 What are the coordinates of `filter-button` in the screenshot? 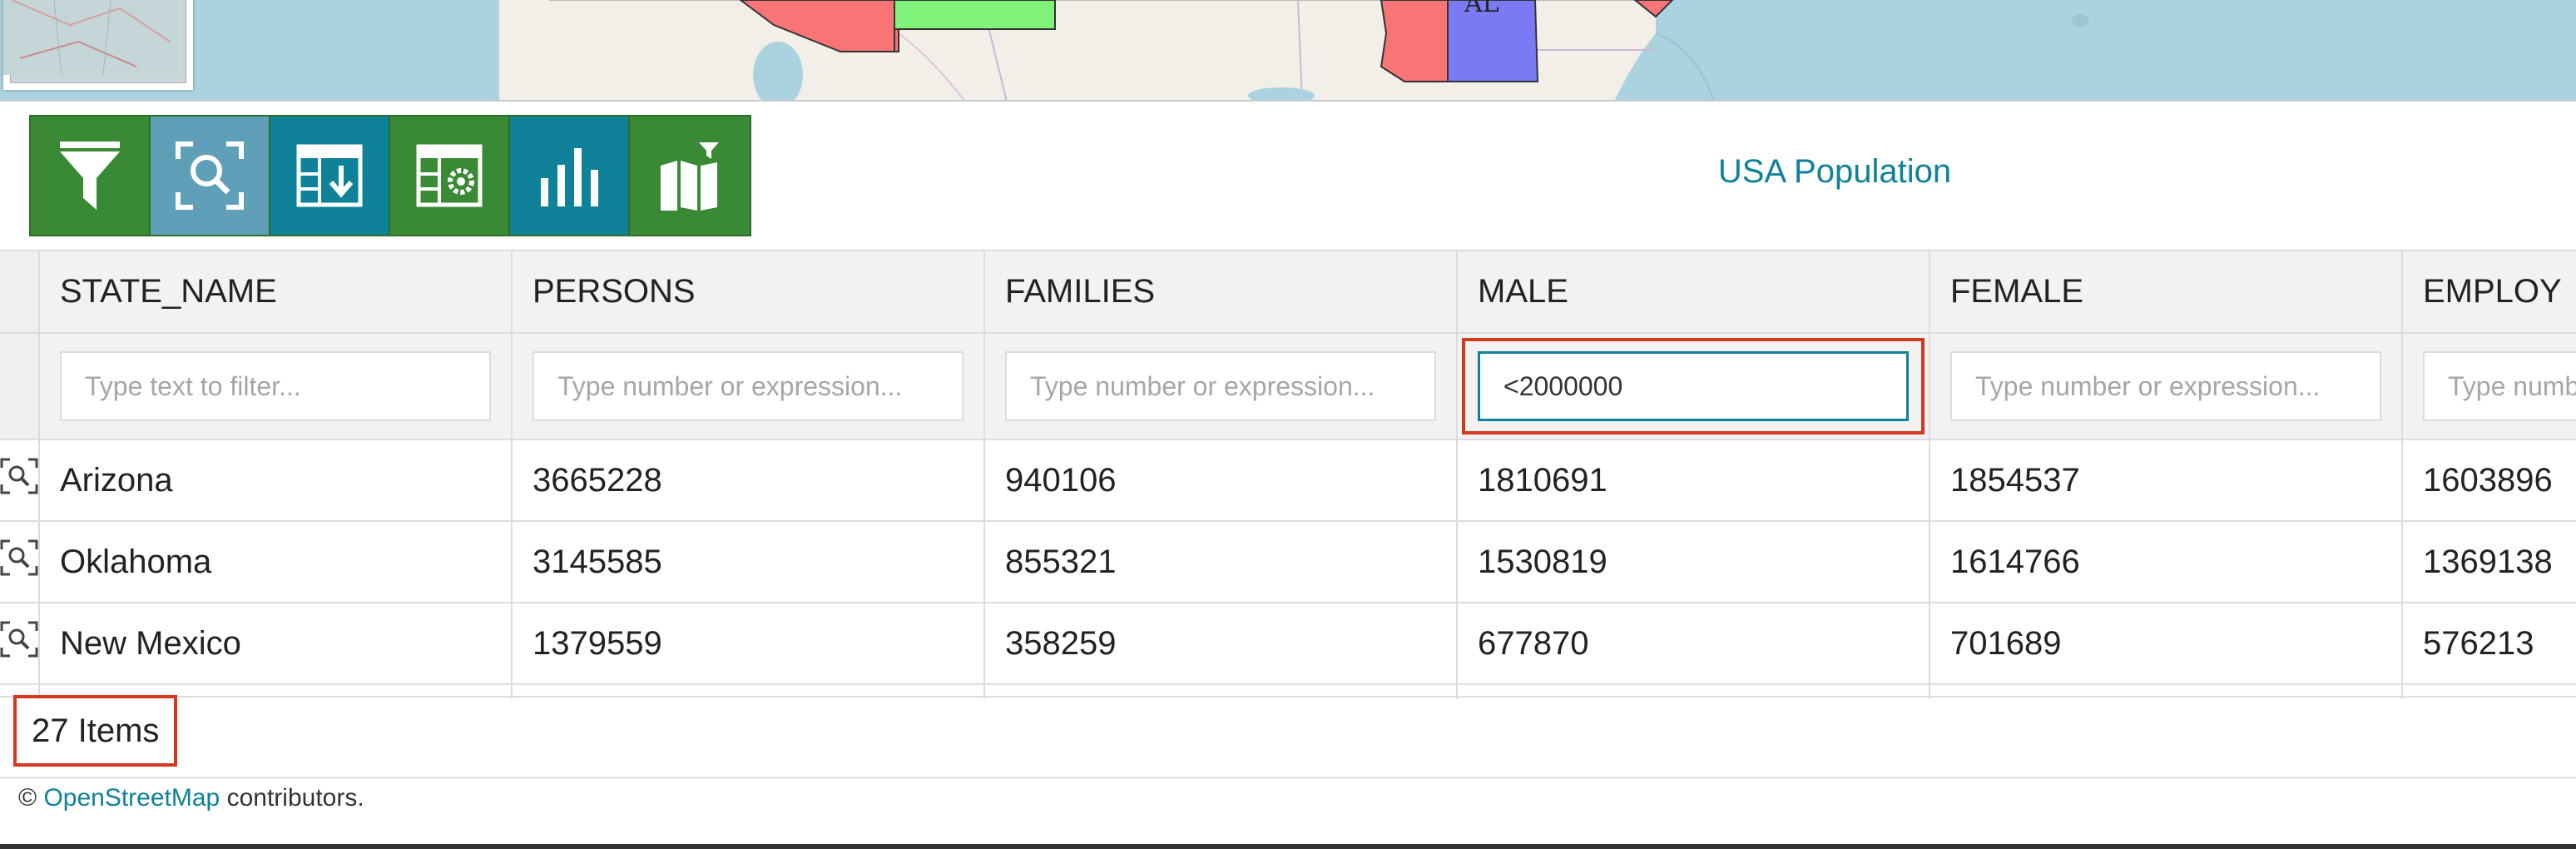 It's located at (91, 176).